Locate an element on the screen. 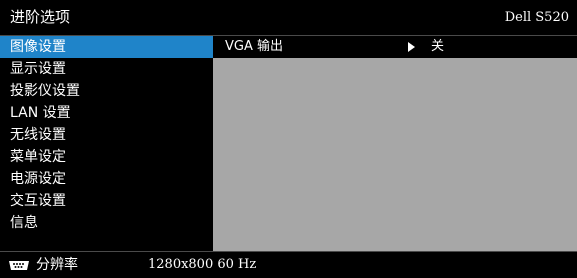 The width and height of the screenshot is (577, 278). option-label: VGA 输出 is located at coordinates (254, 46).